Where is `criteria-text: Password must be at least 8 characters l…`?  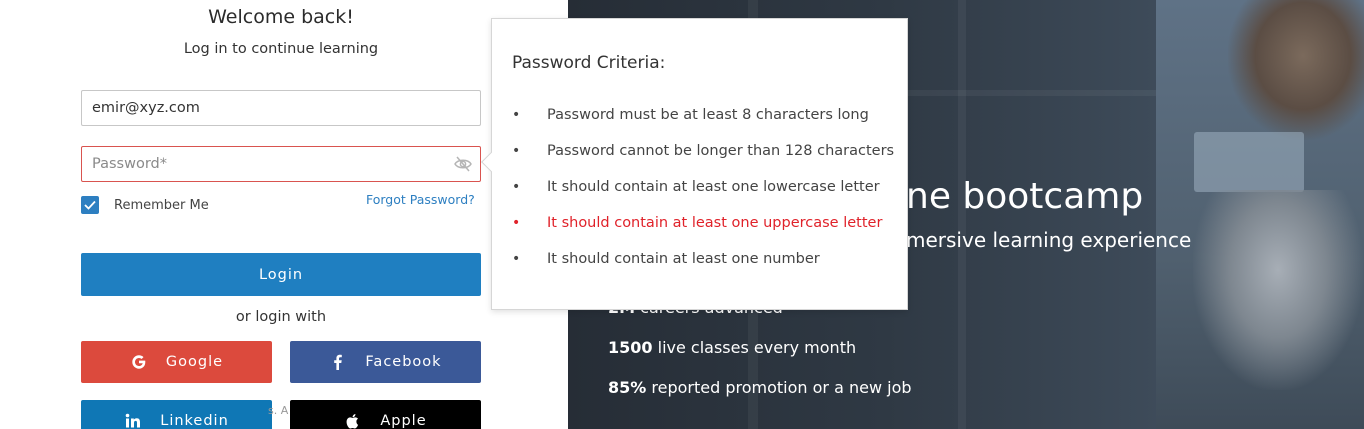 criteria-text: Password must be at least 8 characters l… is located at coordinates (708, 115).